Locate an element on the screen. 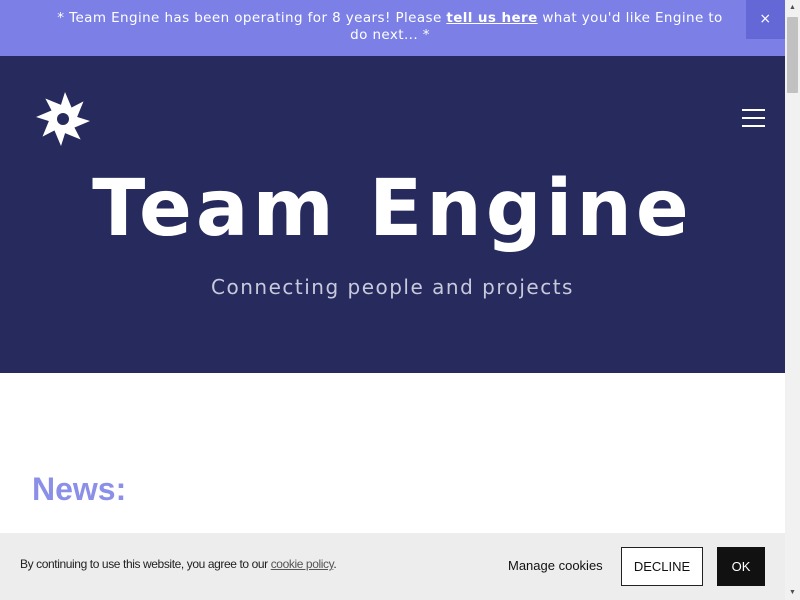 This screenshot has width=800, height=600. scroll-up-icon: ▲ is located at coordinates (792, 7).